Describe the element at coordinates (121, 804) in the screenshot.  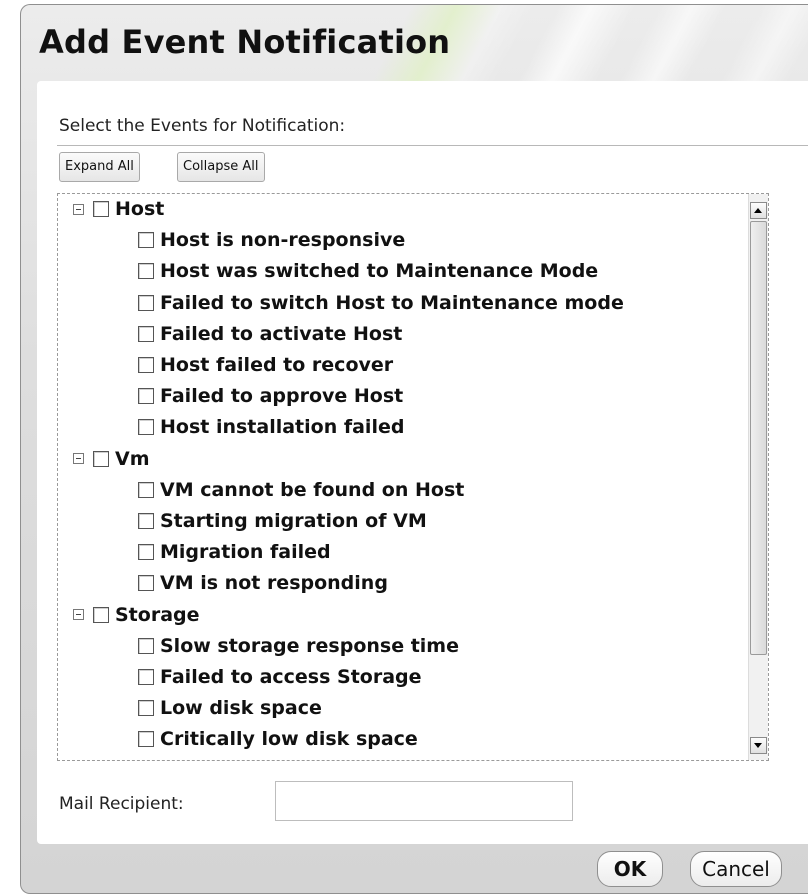
I see `mail-recipient-label: Mail Recipient:` at that location.